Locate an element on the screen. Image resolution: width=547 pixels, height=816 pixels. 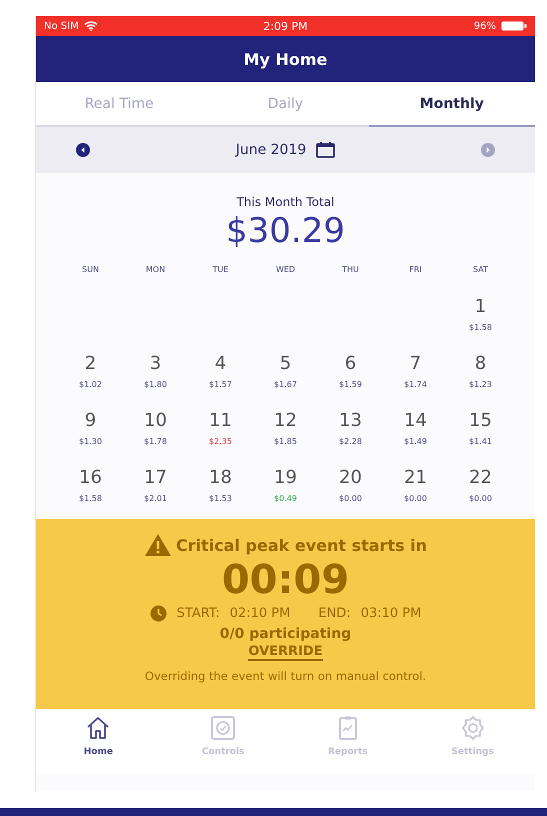
settings-icon is located at coordinates (473, 728).